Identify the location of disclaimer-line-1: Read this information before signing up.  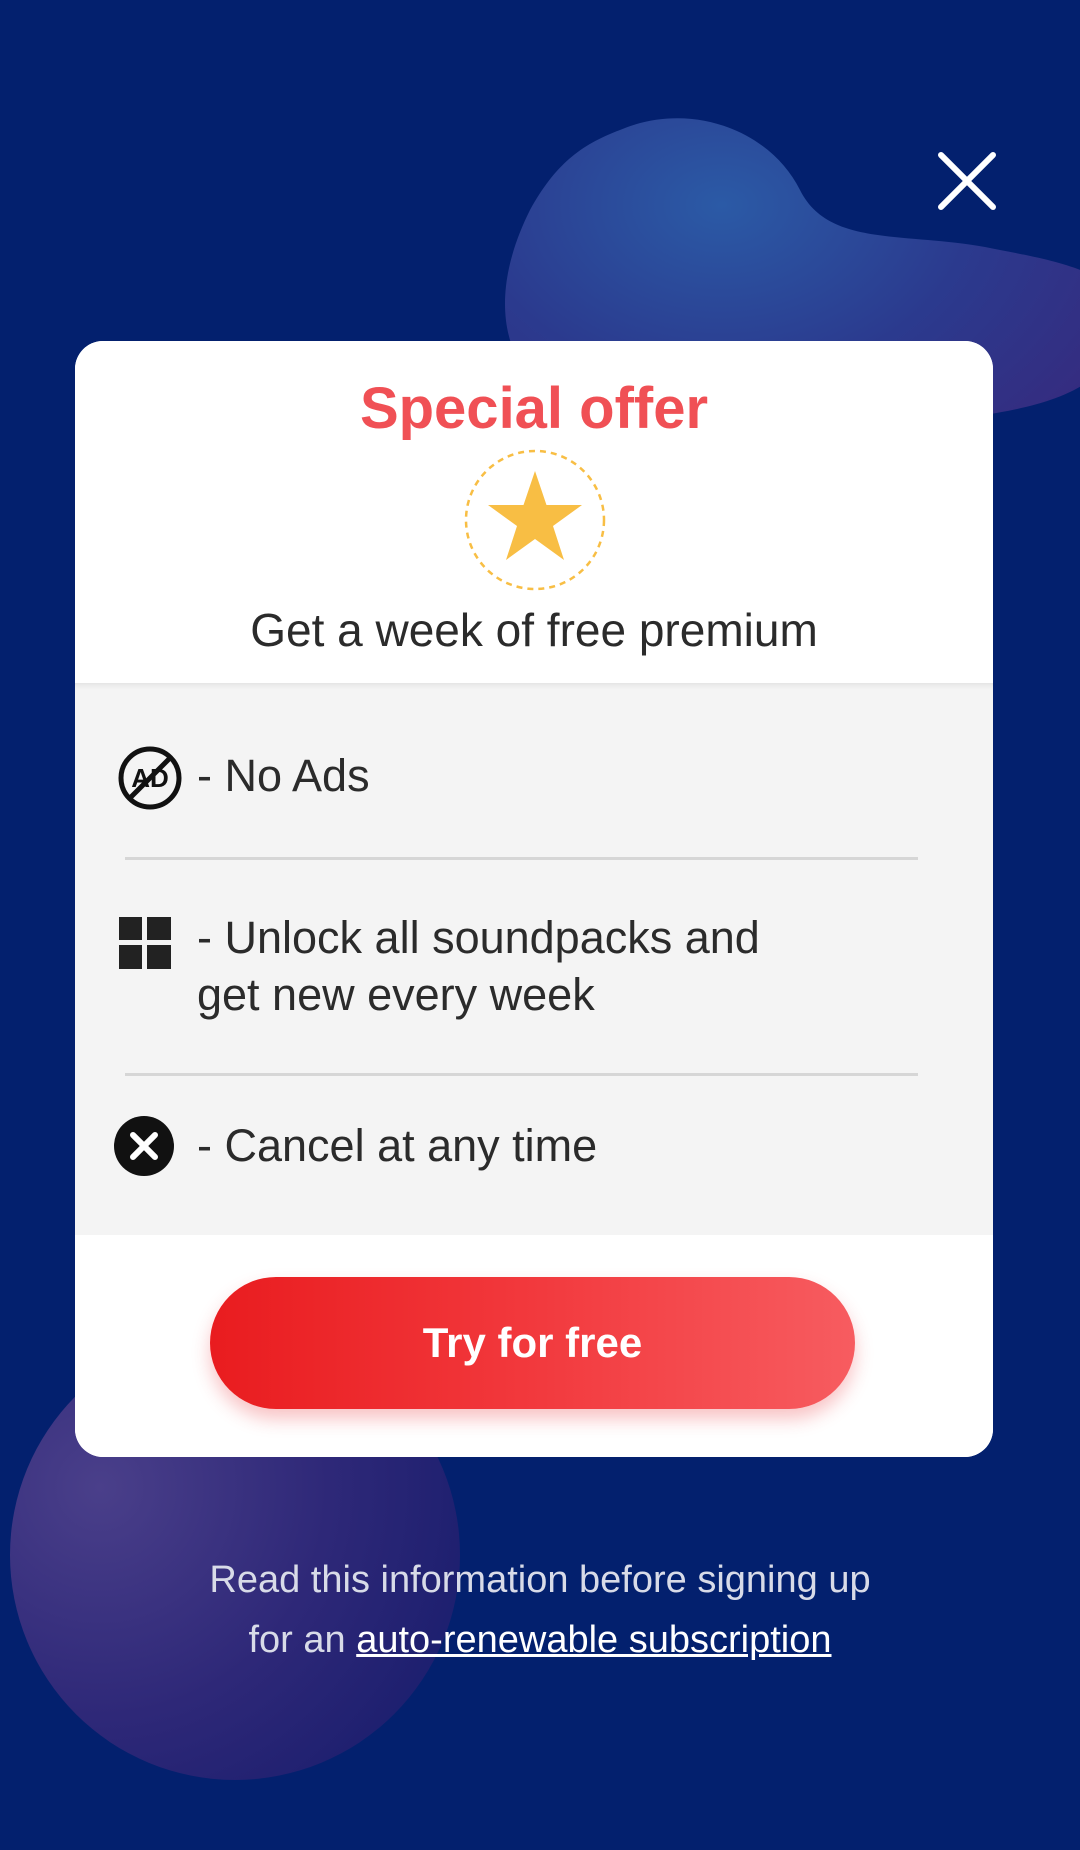
(540, 1580).